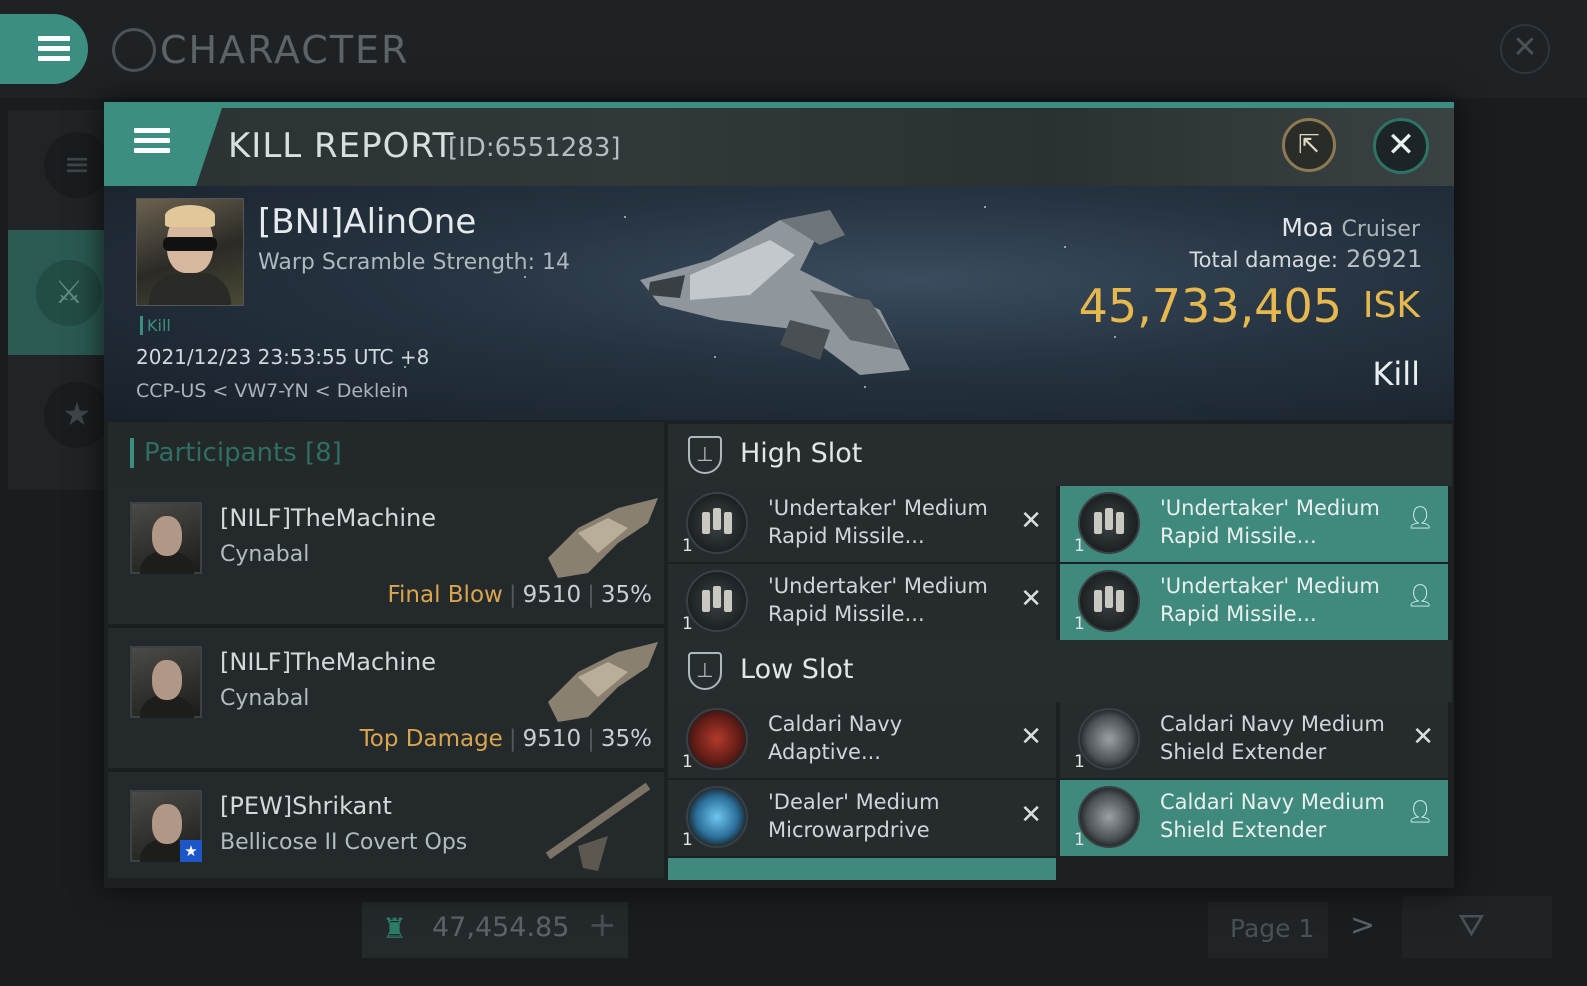 The height and width of the screenshot is (986, 1587). I want to click on main-menu-button, so click(44, 49).